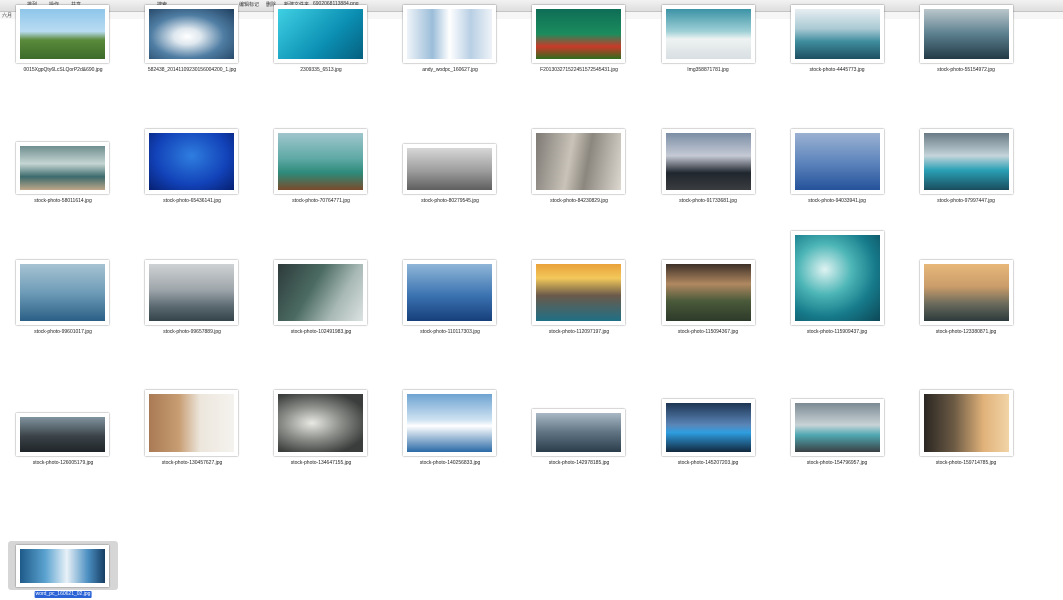 The width and height of the screenshot is (1063, 600). Describe the element at coordinates (63, 594) in the screenshot. I see `file-name-selected: word_pc_160621_02.jpg` at that location.